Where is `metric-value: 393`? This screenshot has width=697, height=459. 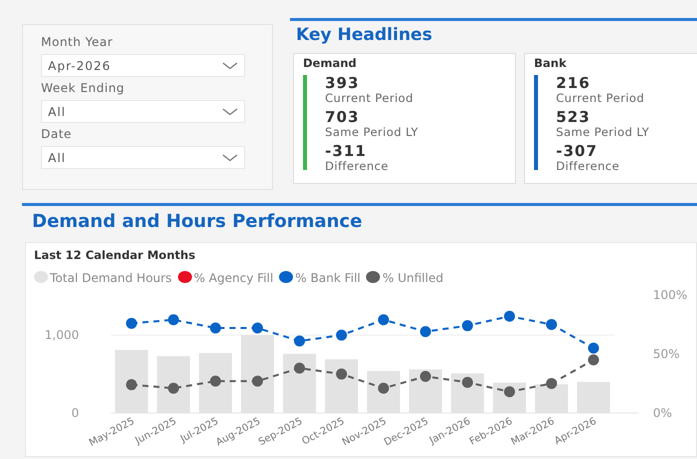 metric-value: 393 is located at coordinates (342, 83).